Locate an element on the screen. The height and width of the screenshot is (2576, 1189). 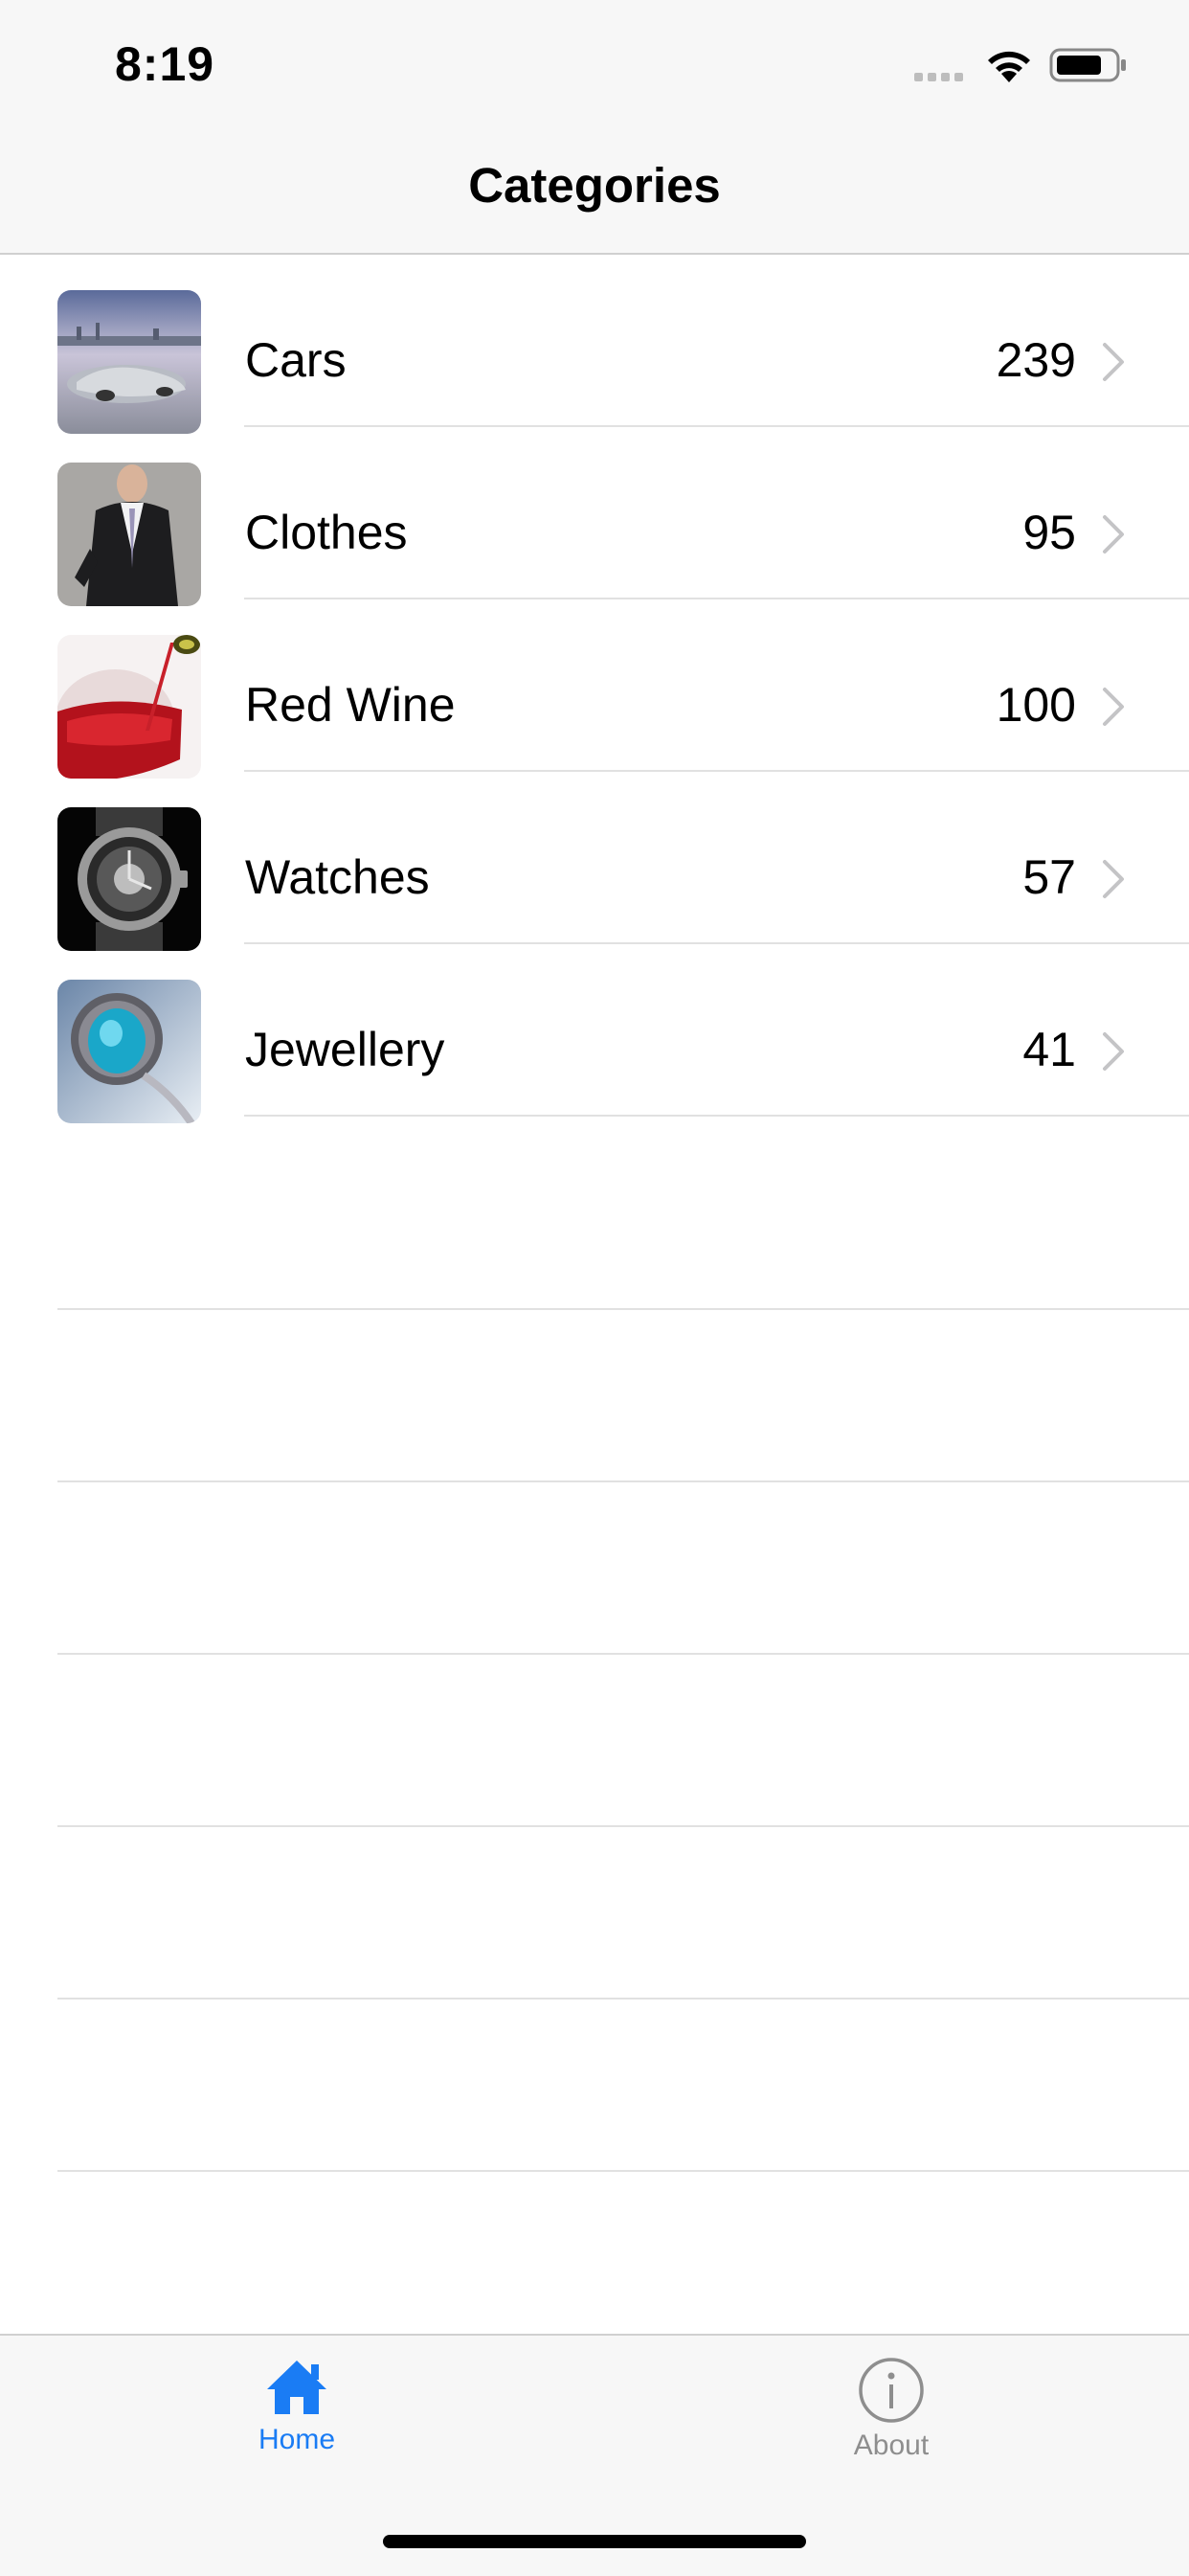
tab-about: About is located at coordinates (891, 2409).